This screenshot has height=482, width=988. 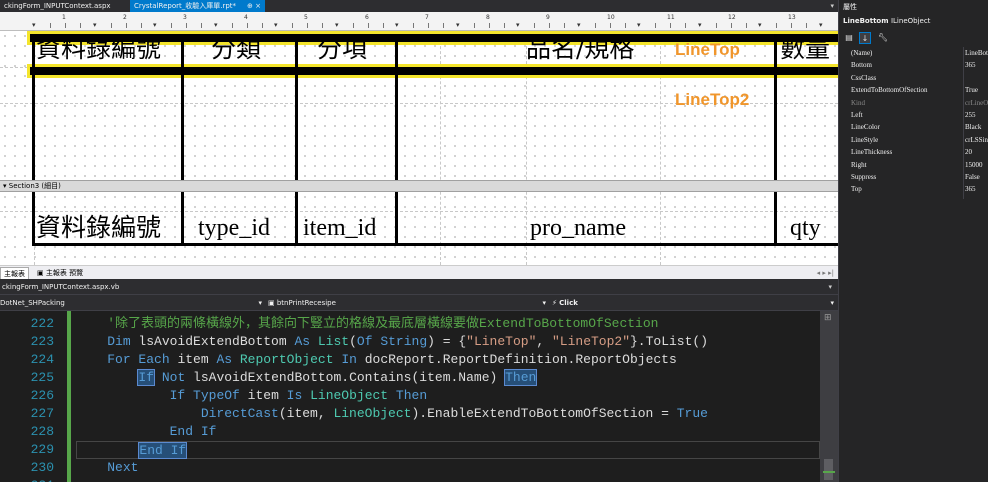 I want to click on categorized-icon: ▤, so click(x=849, y=38).